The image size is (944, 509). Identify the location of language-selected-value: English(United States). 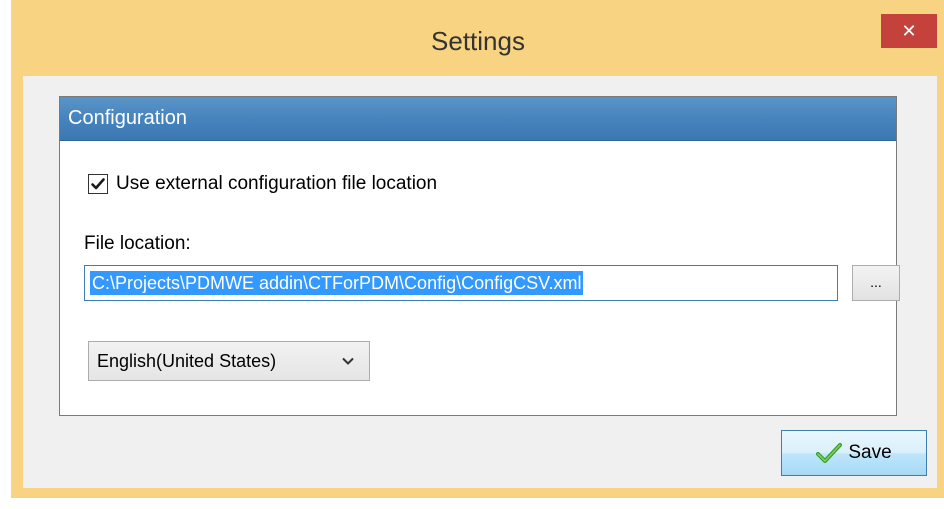
(187, 361).